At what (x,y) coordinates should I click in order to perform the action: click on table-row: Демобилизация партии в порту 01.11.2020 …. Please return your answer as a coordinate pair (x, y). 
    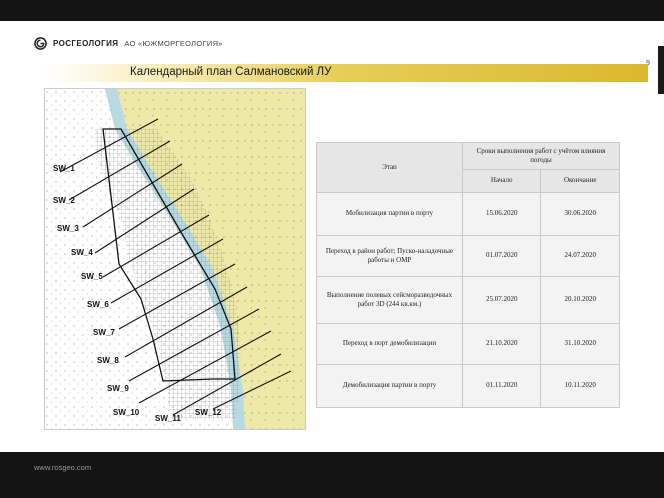
    Looking at the image, I should click on (468, 386).